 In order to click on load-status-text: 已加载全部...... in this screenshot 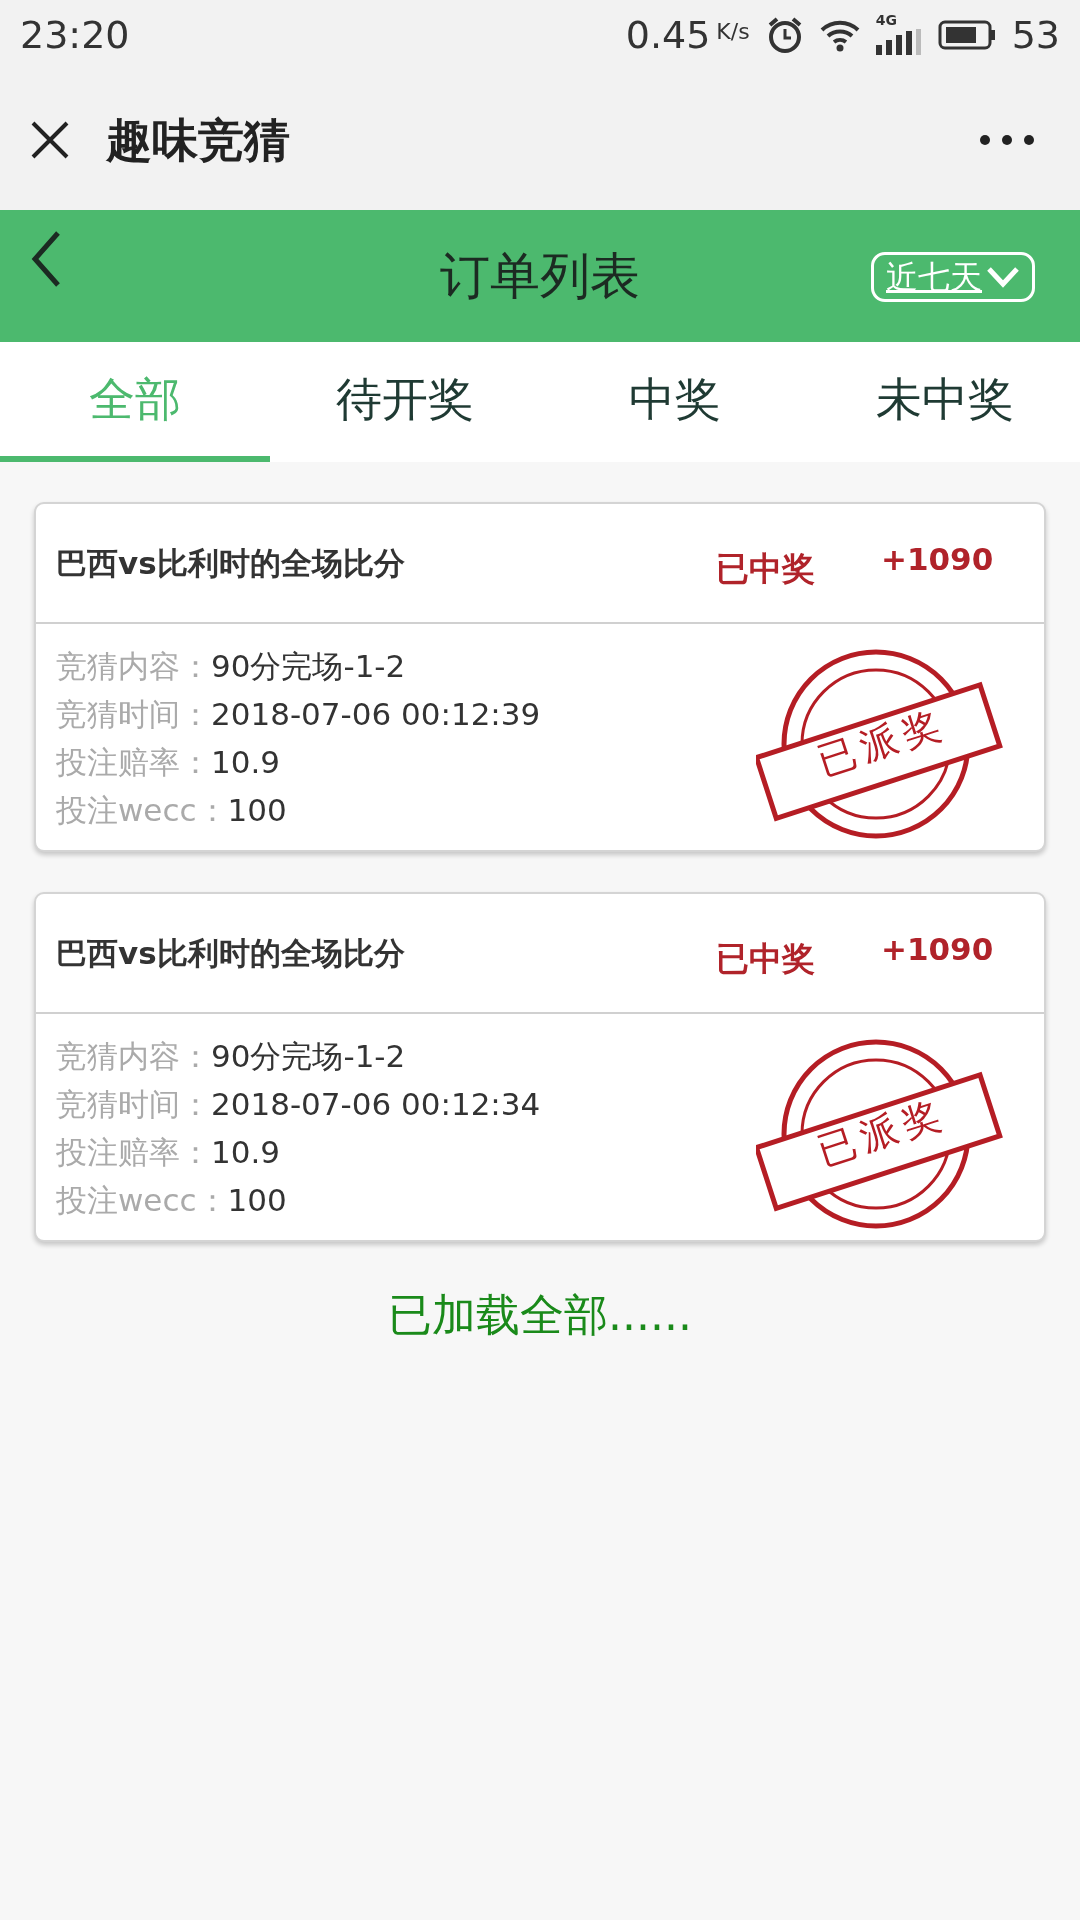, I will do `click(540, 1315)`.